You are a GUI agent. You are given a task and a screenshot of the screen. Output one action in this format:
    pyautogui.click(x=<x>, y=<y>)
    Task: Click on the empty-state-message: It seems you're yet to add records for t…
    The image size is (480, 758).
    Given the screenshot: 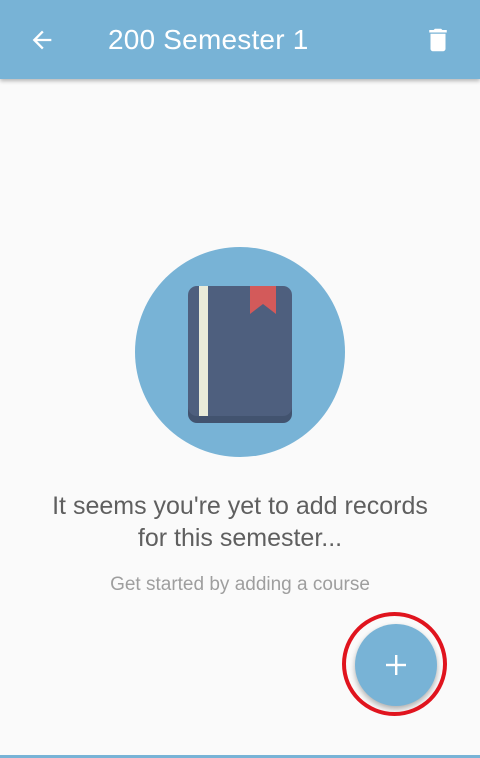 What is the action you would take?
    pyautogui.click(x=240, y=522)
    